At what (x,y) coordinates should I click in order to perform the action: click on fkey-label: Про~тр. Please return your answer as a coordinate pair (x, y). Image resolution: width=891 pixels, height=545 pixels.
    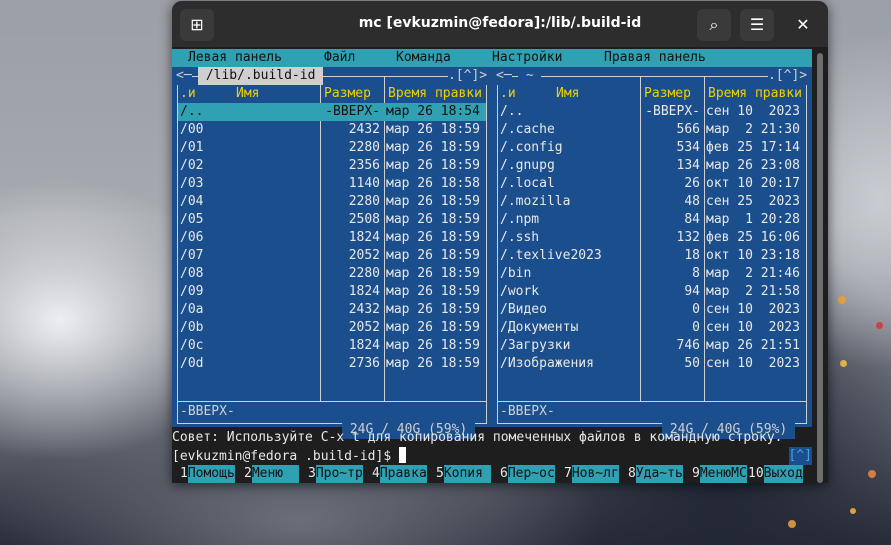
    Looking at the image, I should click on (339, 474).